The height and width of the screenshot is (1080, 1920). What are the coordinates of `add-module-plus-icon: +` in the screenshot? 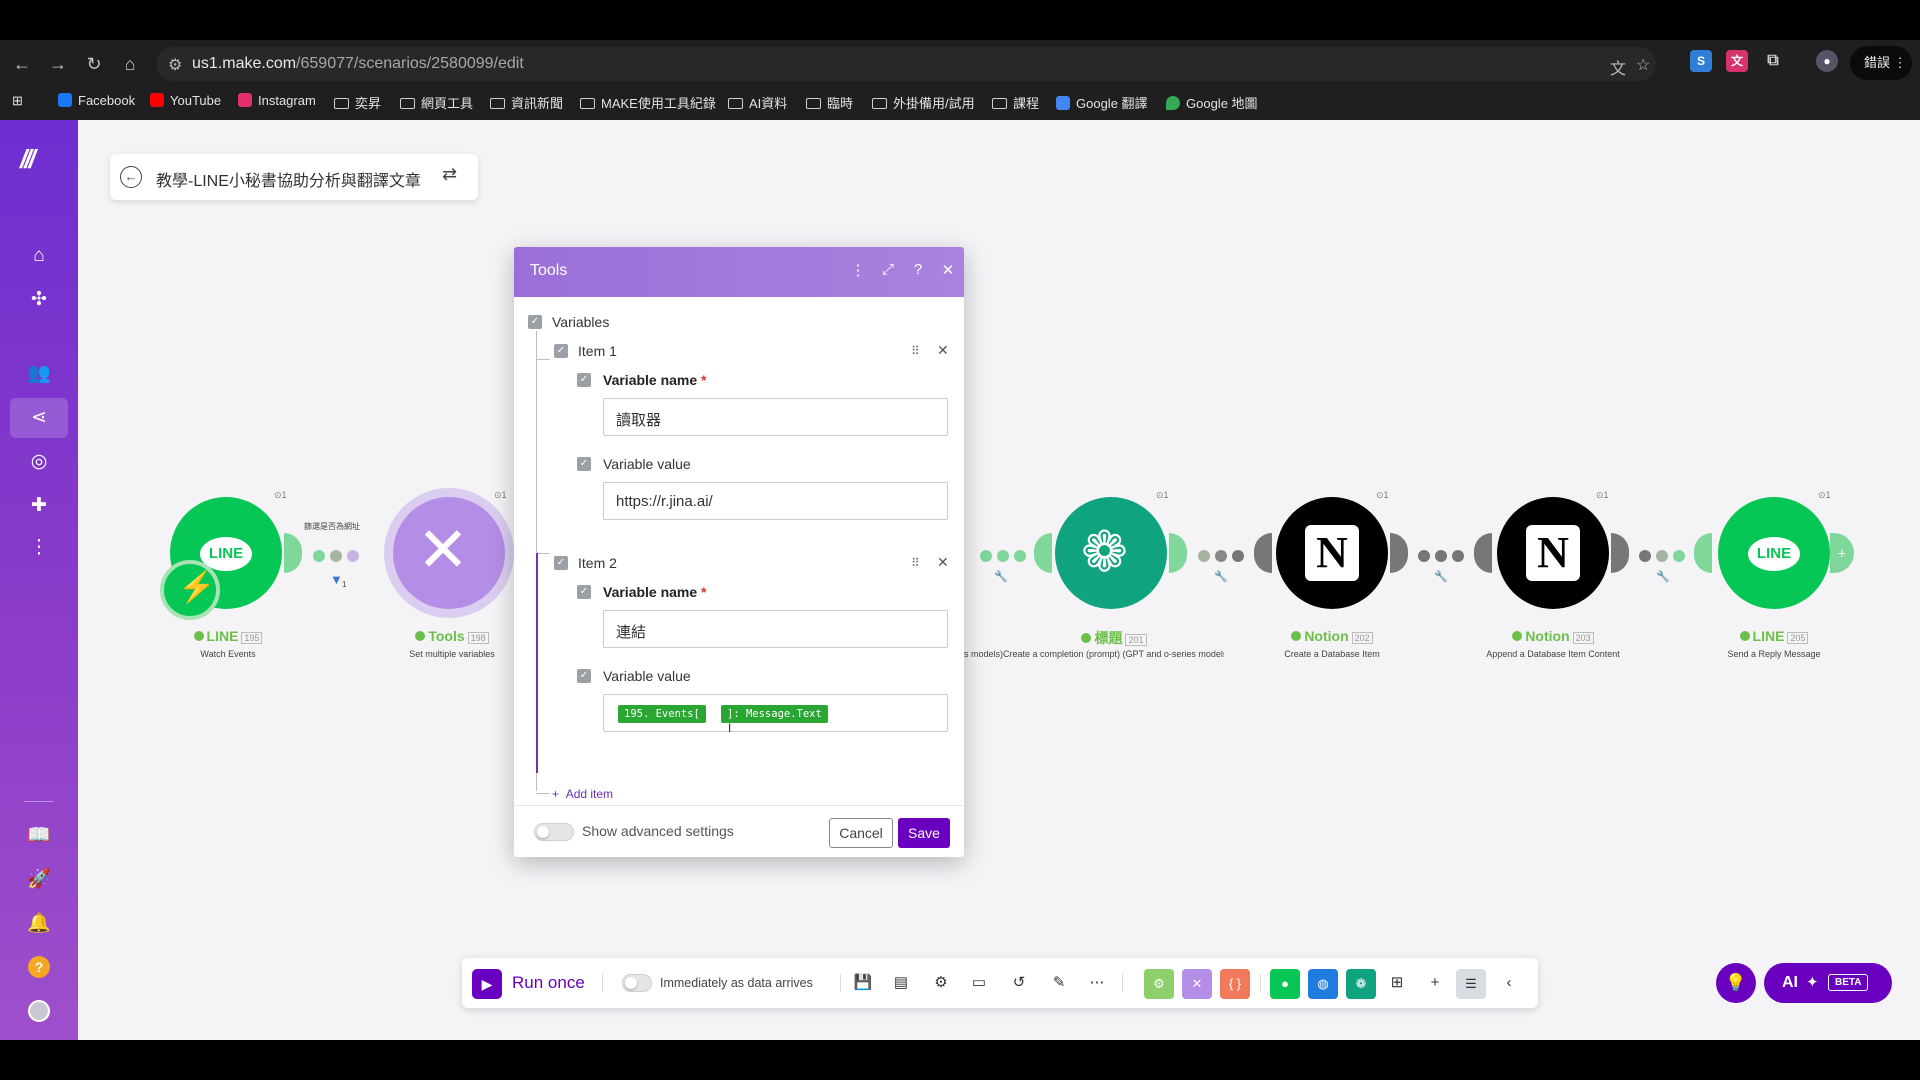 It's located at (1842, 553).